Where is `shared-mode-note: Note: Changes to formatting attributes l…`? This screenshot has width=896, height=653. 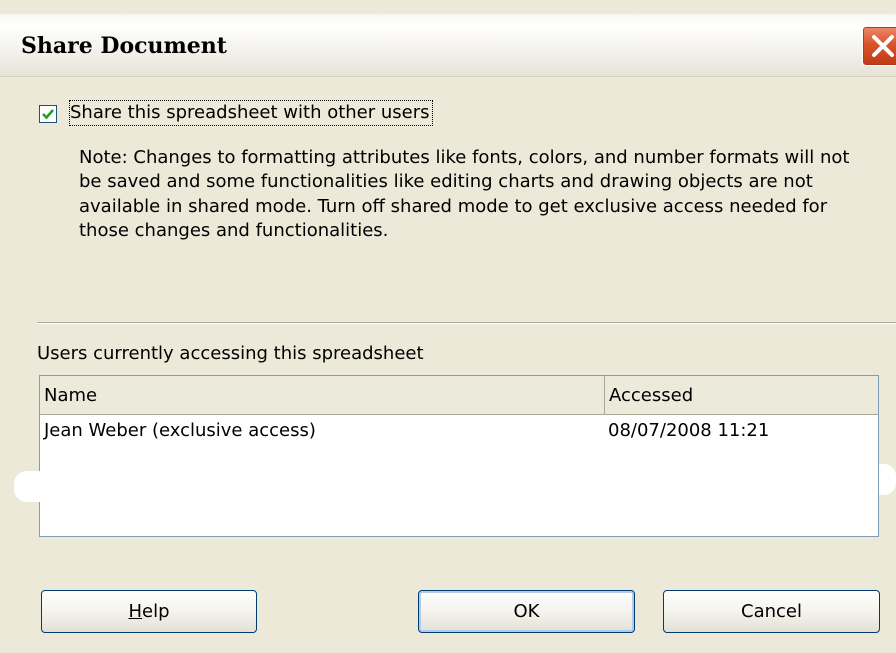 shared-mode-note: Note: Changes to formatting attributes l… is located at coordinates (464, 194).